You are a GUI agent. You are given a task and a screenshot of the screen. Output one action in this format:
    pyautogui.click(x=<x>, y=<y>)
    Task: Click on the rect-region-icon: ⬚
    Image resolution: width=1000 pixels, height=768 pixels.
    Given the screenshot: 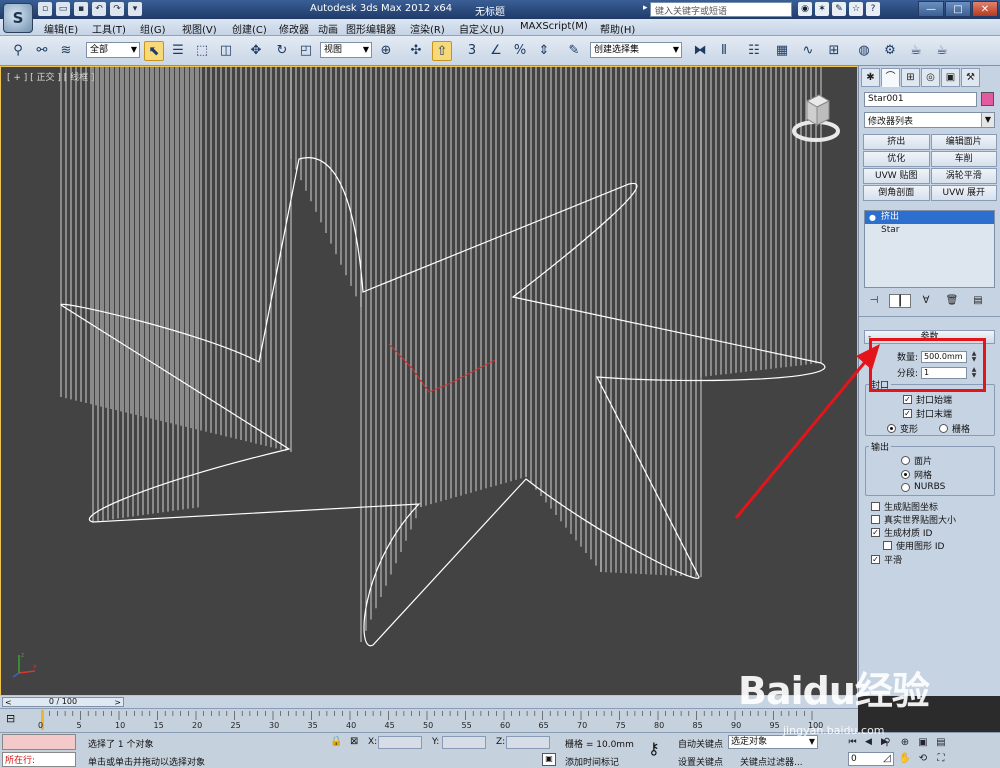 What is the action you would take?
    pyautogui.click(x=202, y=51)
    